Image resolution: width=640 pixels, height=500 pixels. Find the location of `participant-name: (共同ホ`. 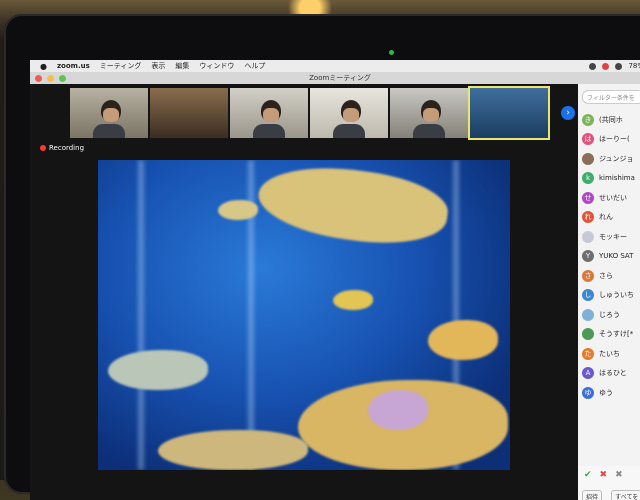

participant-name: (共同ホ is located at coordinates (611, 119).